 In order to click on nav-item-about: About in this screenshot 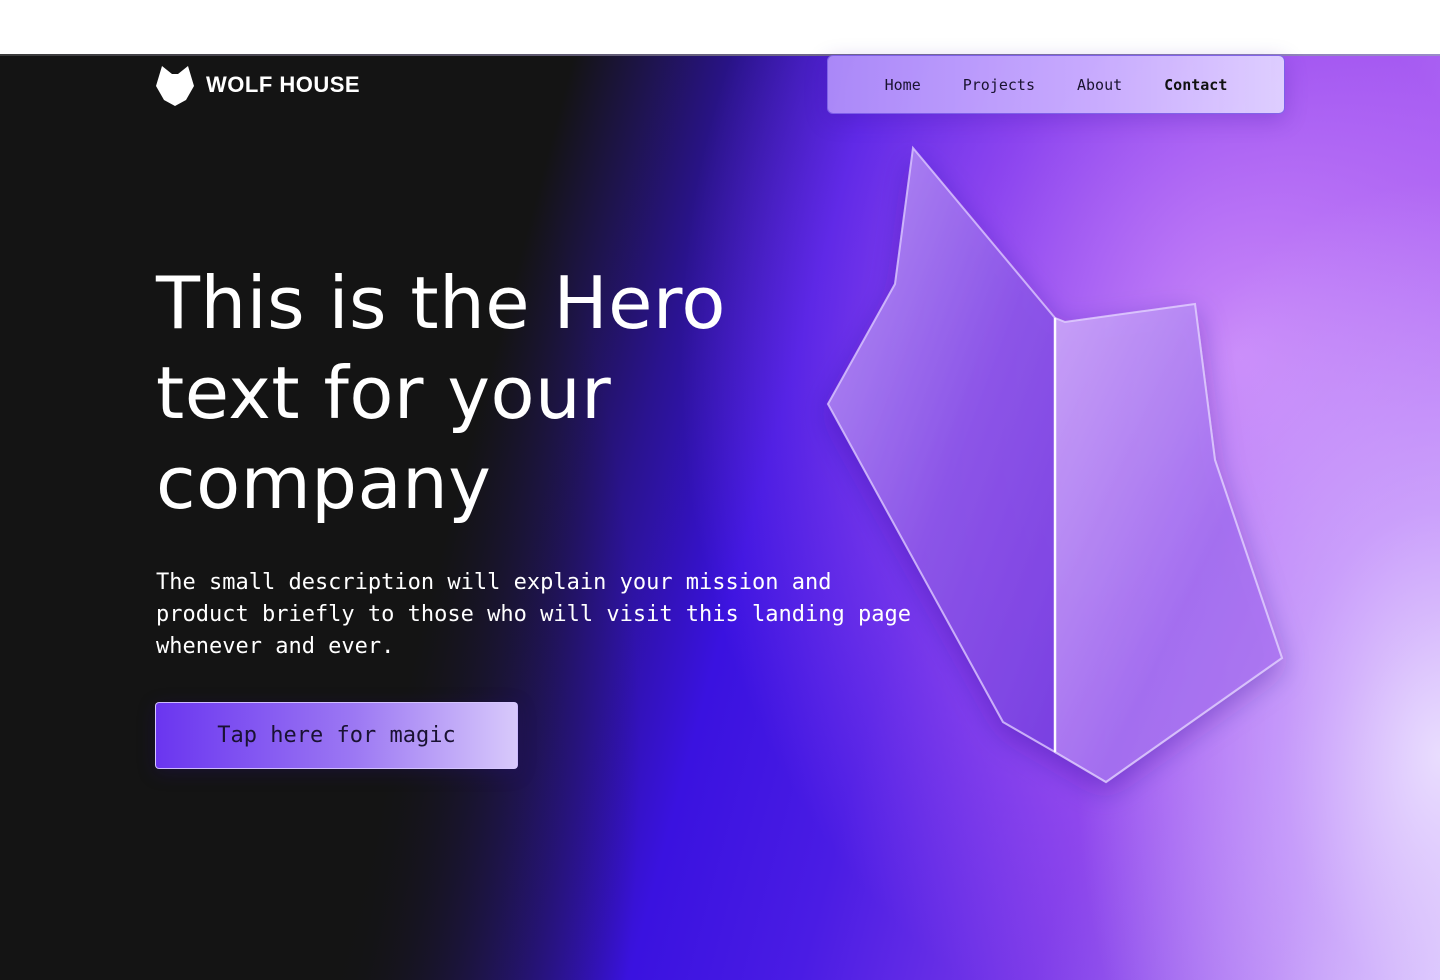, I will do `click(1099, 85)`.